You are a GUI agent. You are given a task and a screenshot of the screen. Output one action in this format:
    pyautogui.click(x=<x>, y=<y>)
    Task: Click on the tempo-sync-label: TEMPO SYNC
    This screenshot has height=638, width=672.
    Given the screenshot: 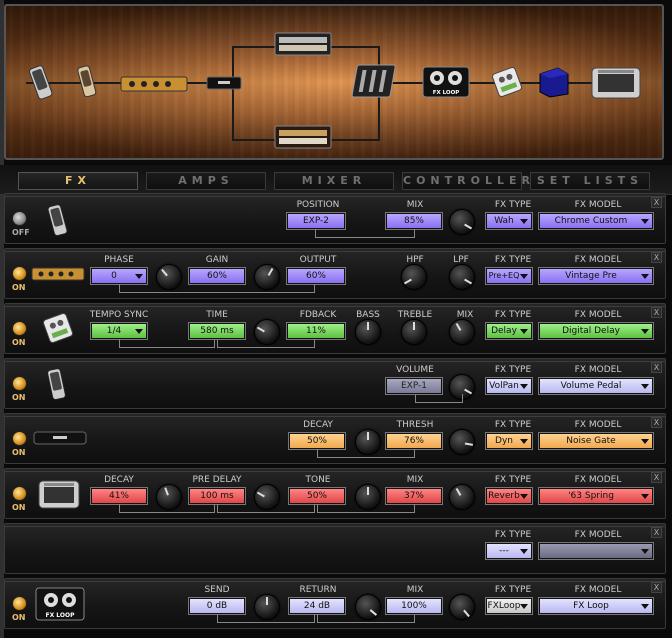 What is the action you would take?
    pyautogui.click(x=119, y=315)
    